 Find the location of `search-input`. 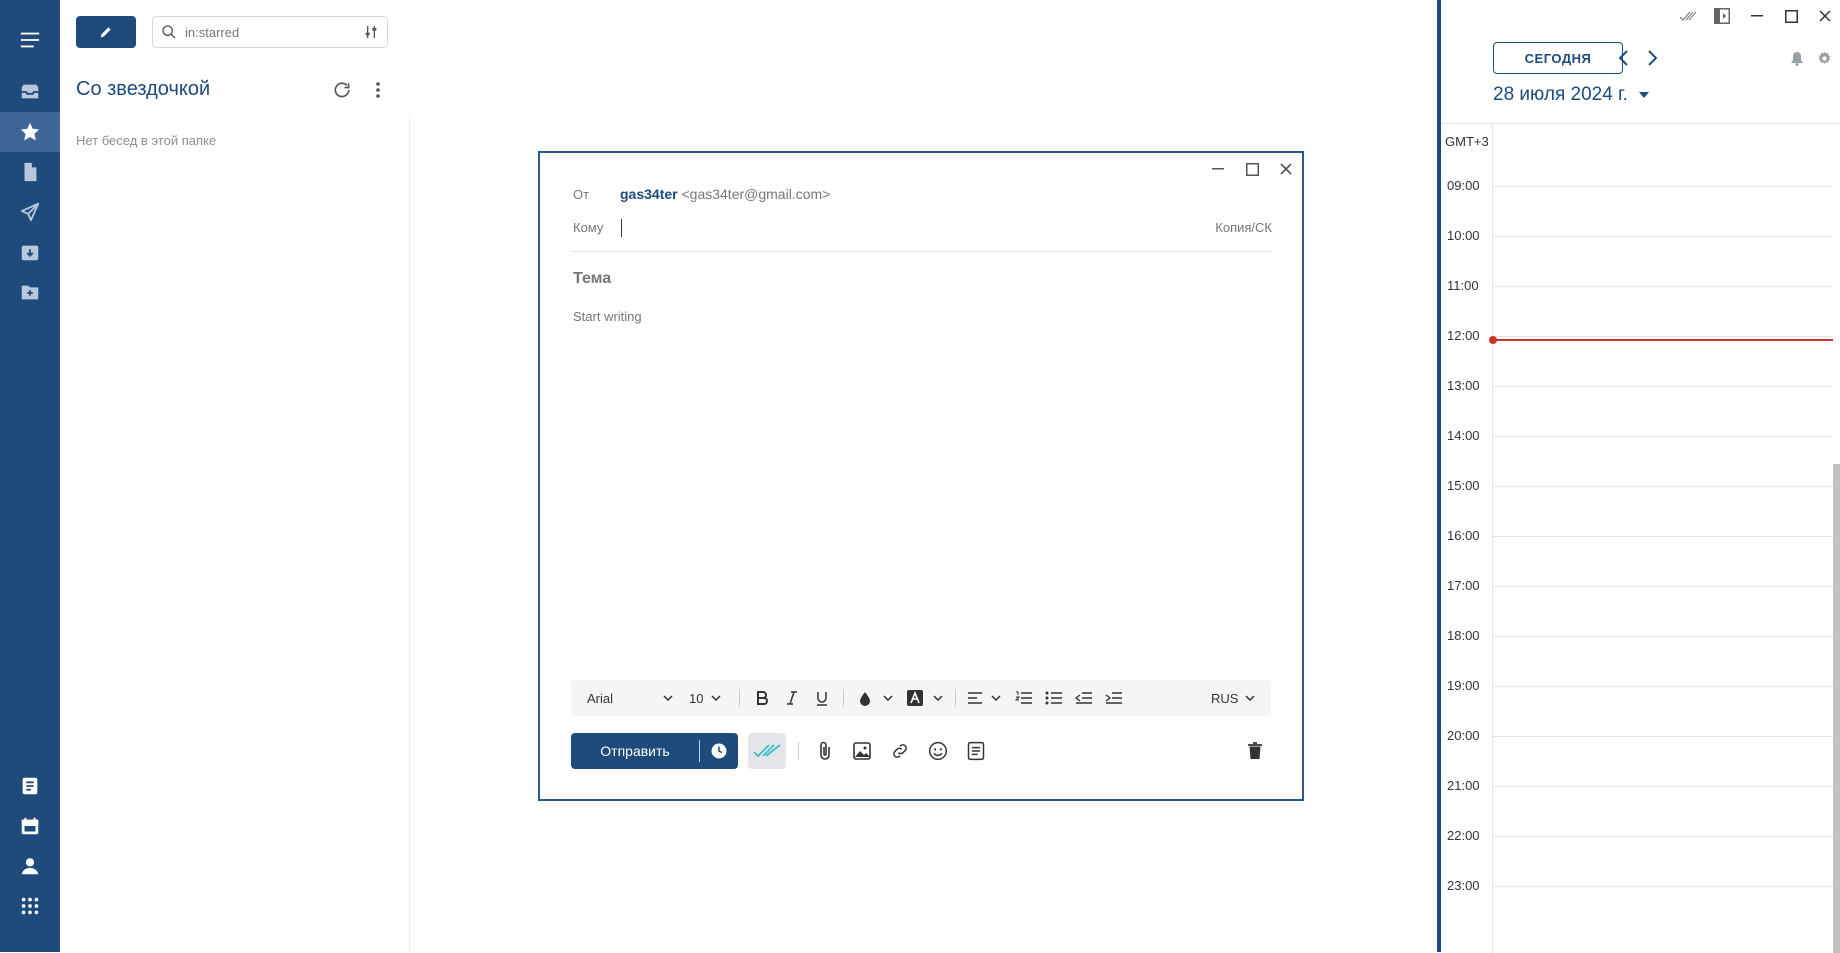

search-input is located at coordinates (265, 32).